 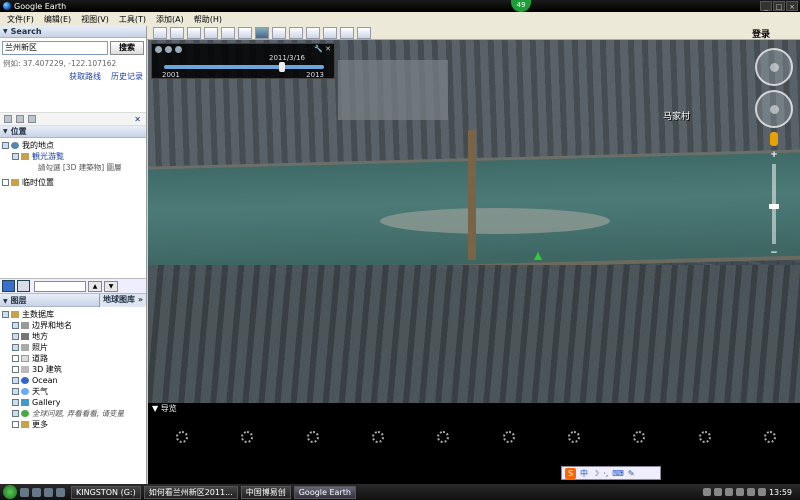 I want to click on history-link: 历史记录, so click(x=127, y=76).